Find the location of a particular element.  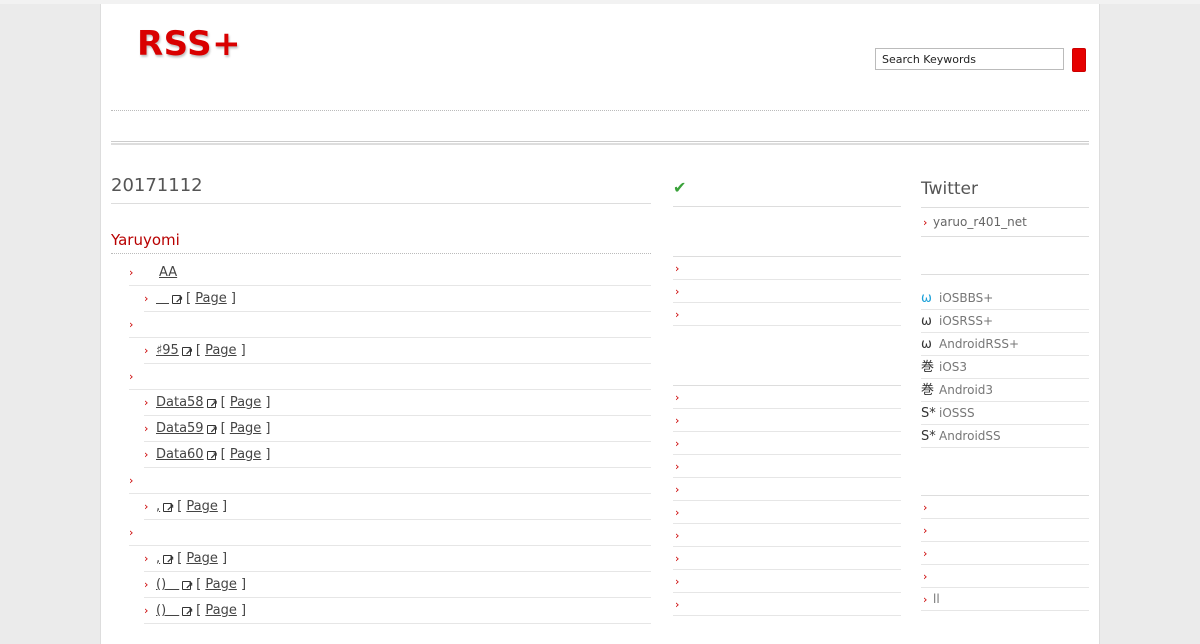

app-link: ω iOSBBS+ is located at coordinates (1005, 298).